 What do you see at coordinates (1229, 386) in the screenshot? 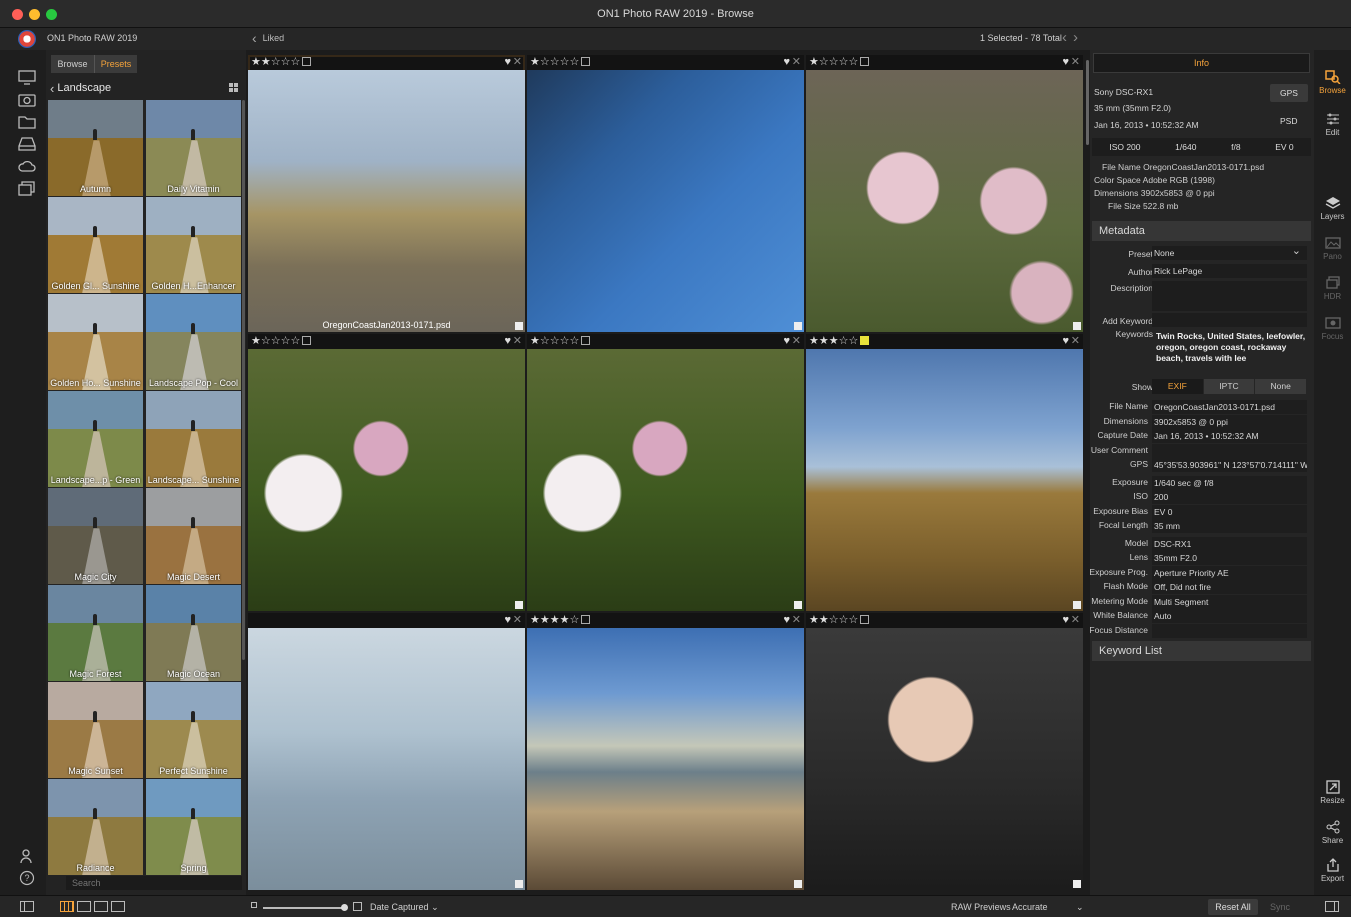
I see `show-iptc-button: IPTC` at bounding box center [1229, 386].